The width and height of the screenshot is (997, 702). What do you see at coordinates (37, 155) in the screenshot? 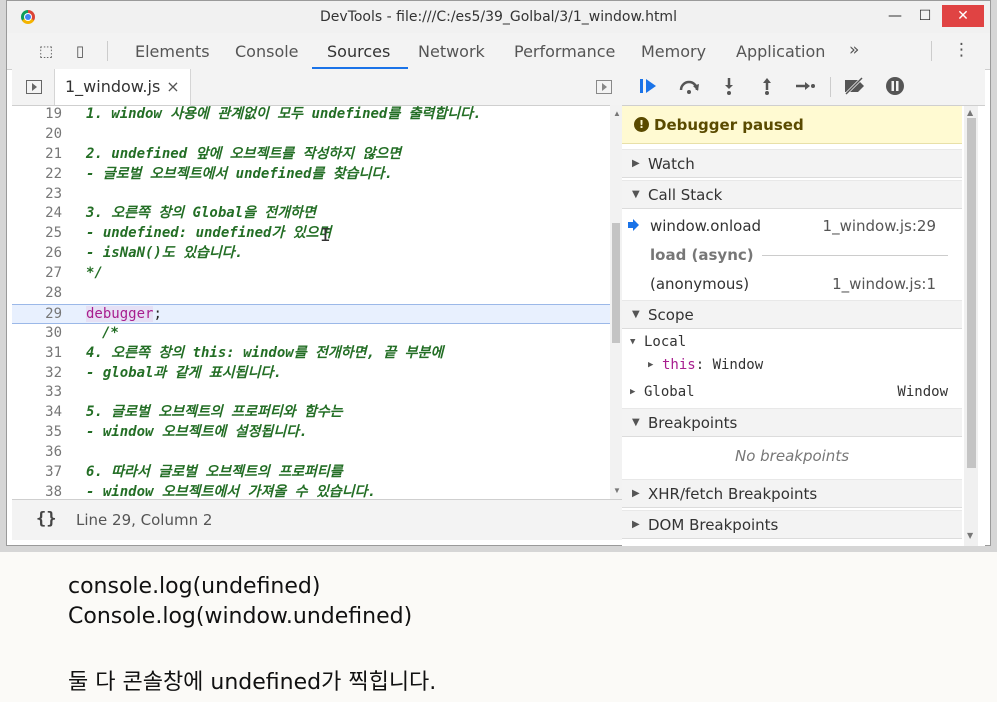
I see `line-number: 21` at bounding box center [37, 155].